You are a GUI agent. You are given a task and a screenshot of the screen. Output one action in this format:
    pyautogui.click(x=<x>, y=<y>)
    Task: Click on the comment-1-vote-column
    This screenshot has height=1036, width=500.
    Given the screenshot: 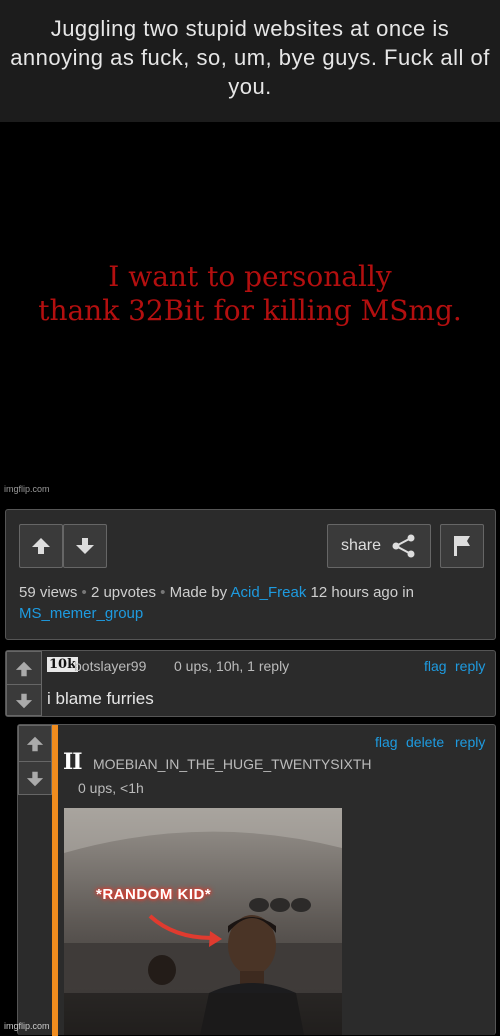 What is the action you would take?
    pyautogui.click(x=24, y=683)
    